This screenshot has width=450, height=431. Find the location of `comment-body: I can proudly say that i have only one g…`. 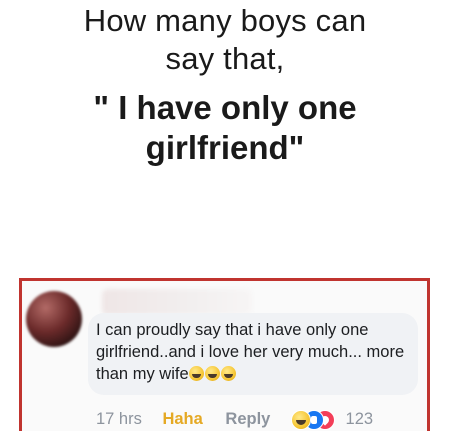

comment-body: I can proudly say that i have only one g… is located at coordinates (250, 352).